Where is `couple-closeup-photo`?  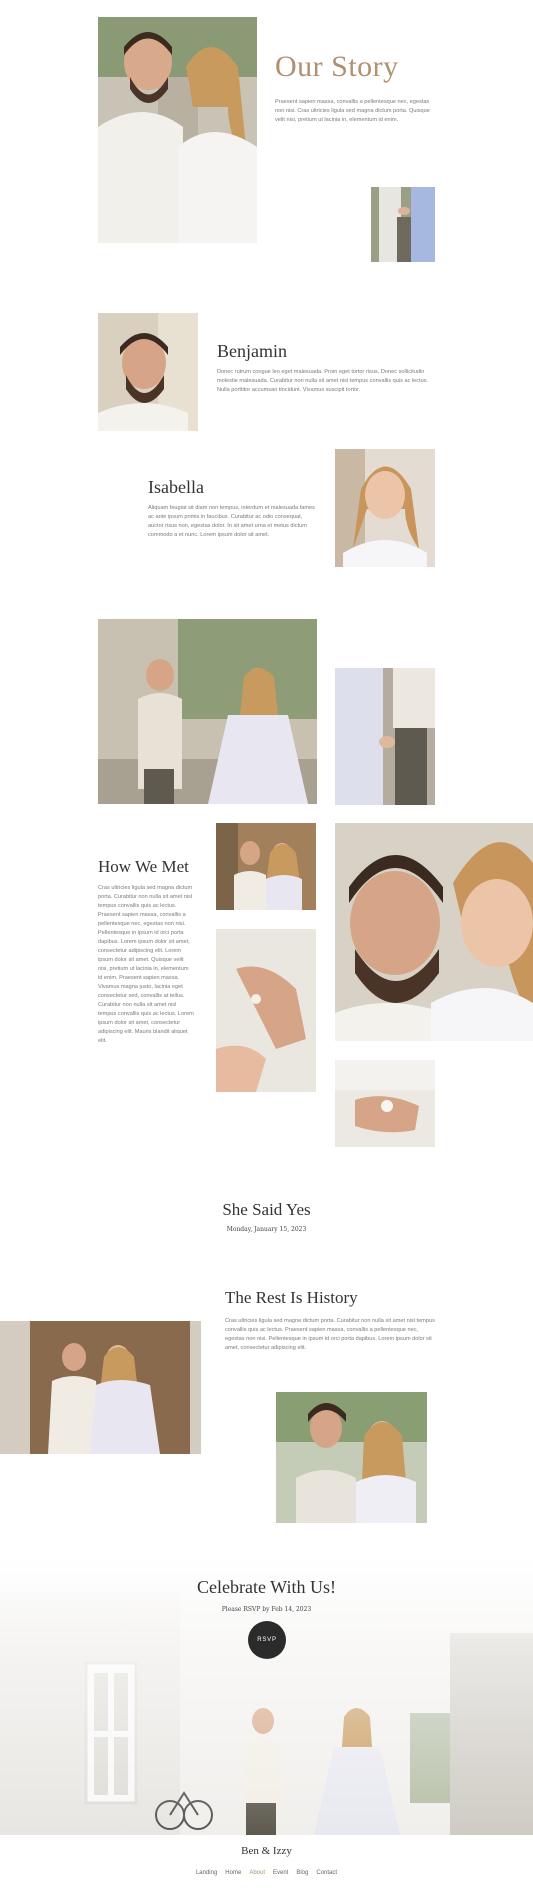 couple-closeup-photo is located at coordinates (434, 932).